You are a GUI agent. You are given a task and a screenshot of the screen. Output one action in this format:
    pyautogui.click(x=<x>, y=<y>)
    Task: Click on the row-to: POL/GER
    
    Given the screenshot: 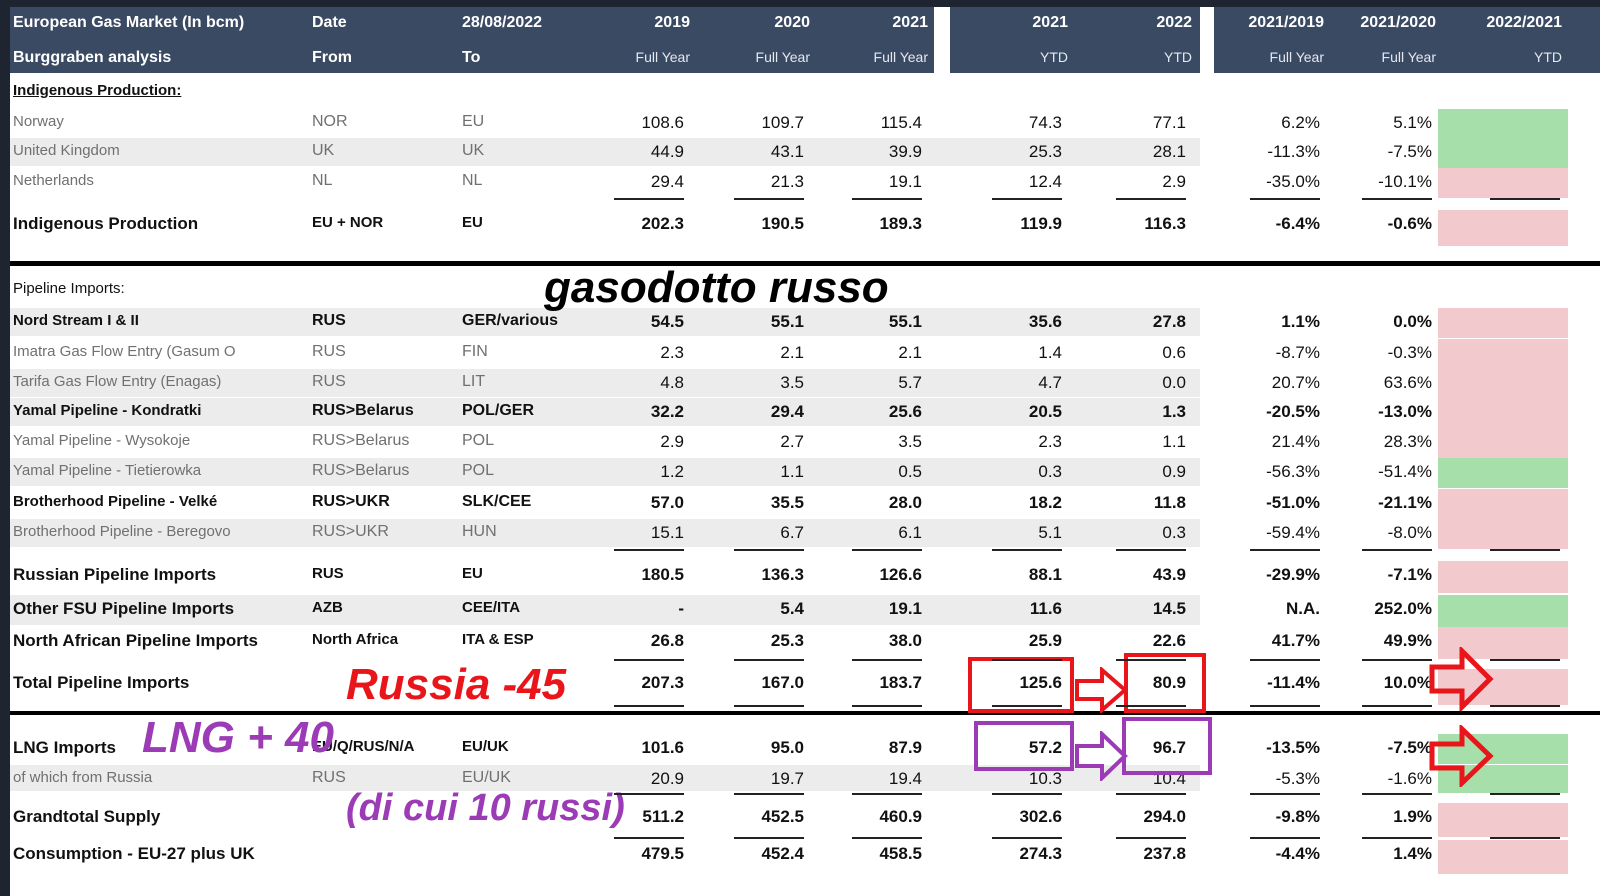 What is the action you would take?
    pyautogui.click(x=498, y=410)
    